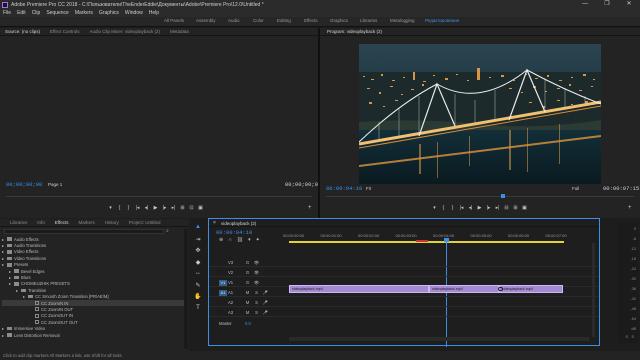 The width and height of the screenshot is (640, 360). Describe the element at coordinates (234, 20) in the screenshot. I see `workspace-audio: Audio` at that location.